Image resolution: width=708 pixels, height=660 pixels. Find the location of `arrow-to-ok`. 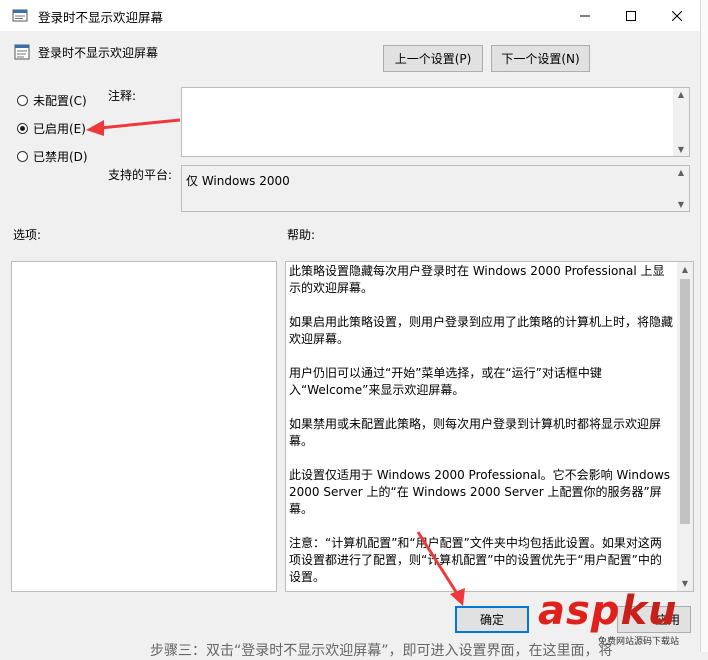

arrow-to-ok is located at coordinates (440, 568).